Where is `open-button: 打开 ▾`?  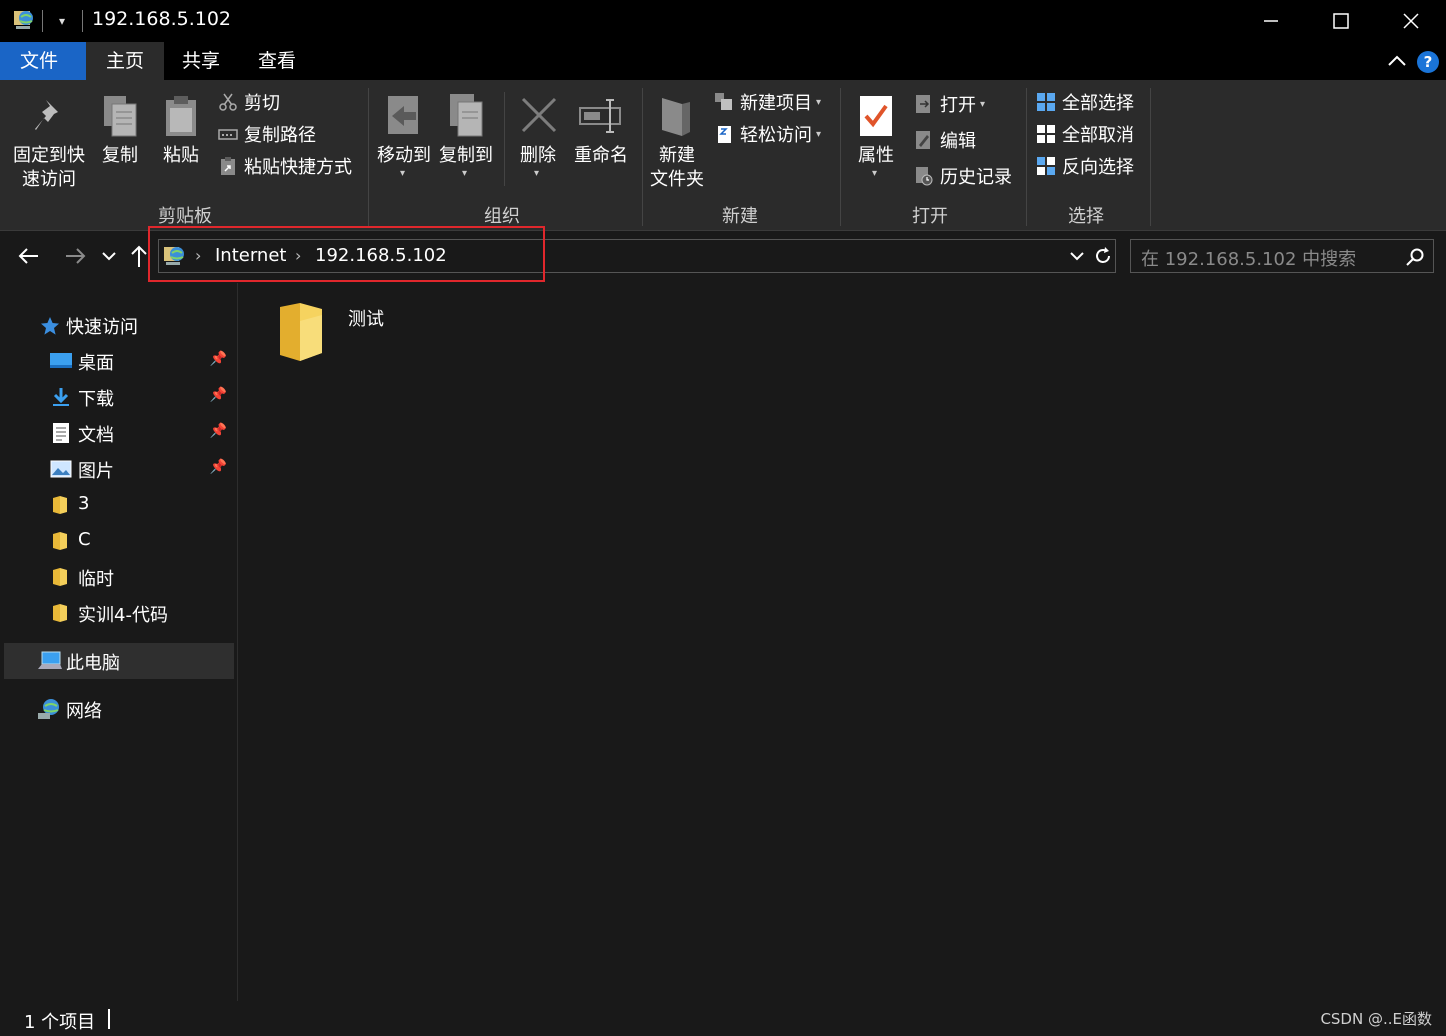 open-button: 打开 ▾ is located at coordinates (949, 104).